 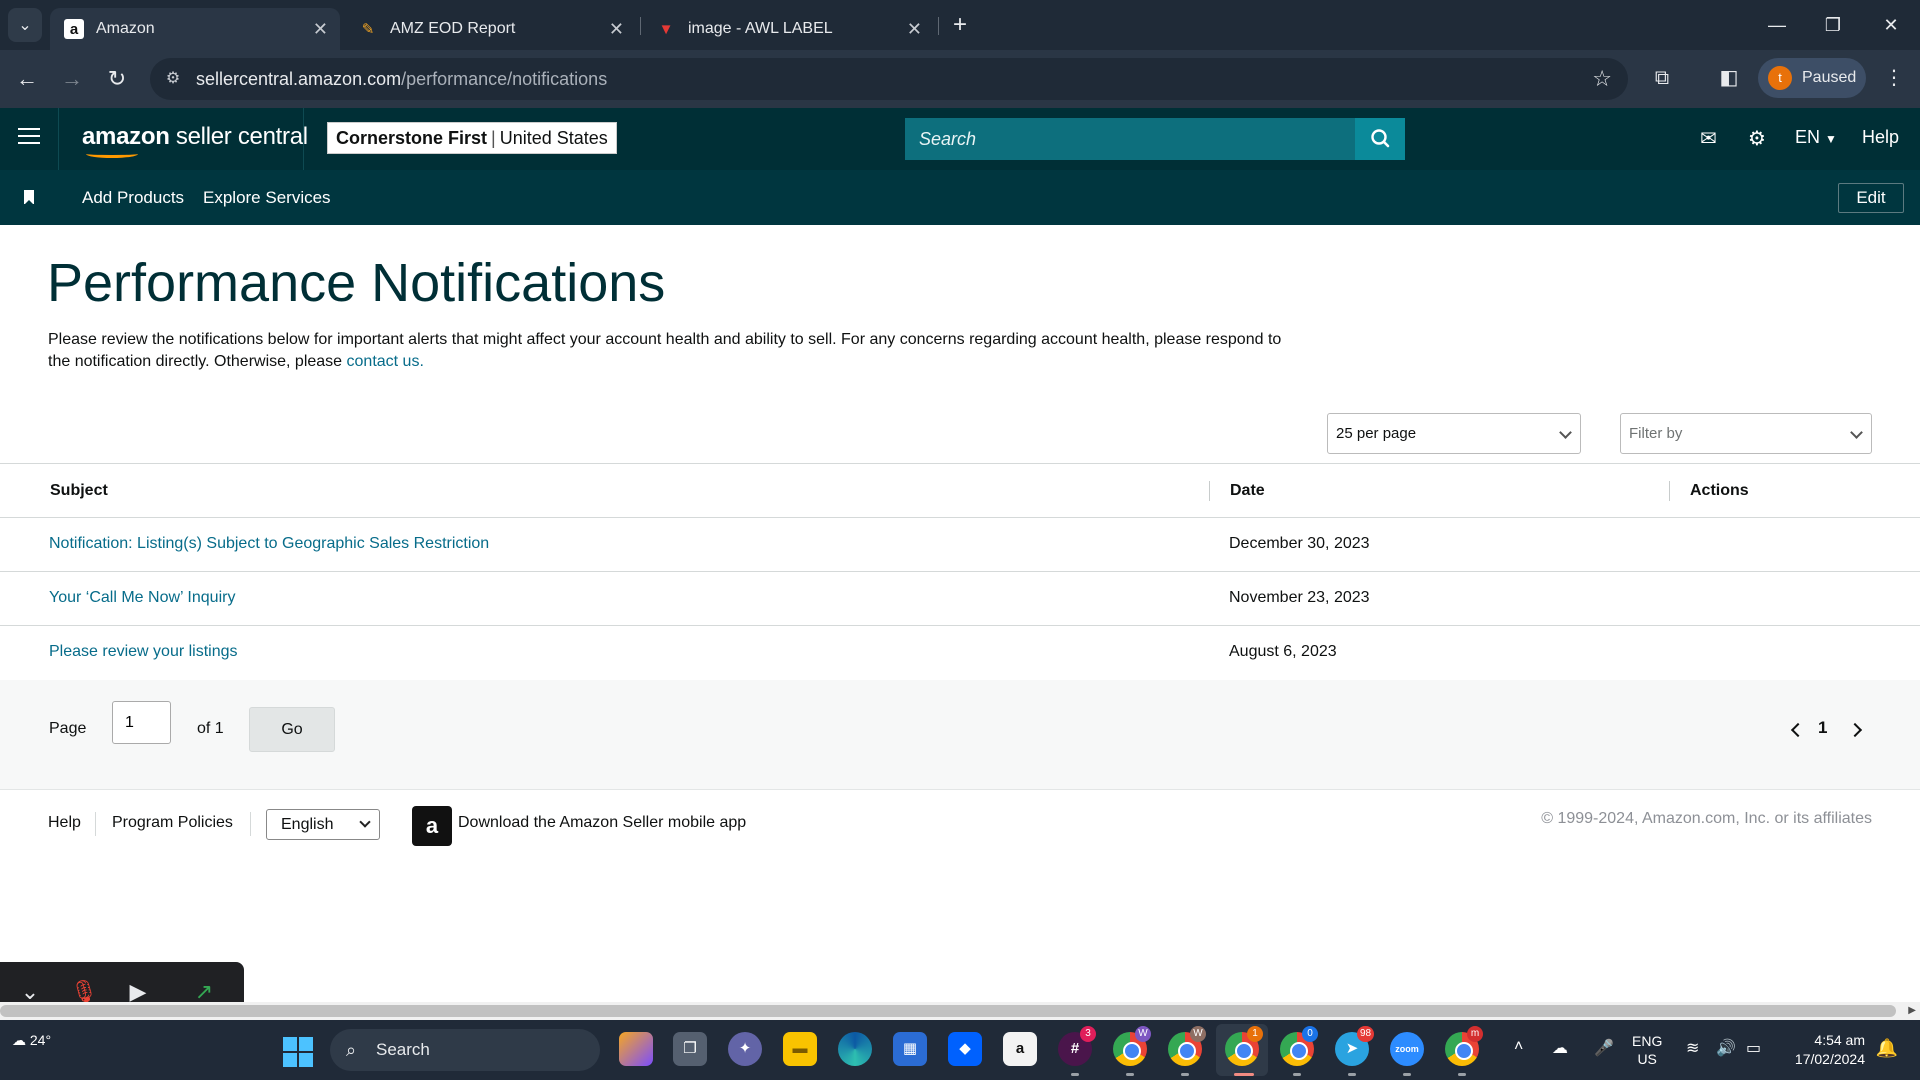 What do you see at coordinates (1602, 79) in the screenshot?
I see `bookmark-star-icon: ☆` at bounding box center [1602, 79].